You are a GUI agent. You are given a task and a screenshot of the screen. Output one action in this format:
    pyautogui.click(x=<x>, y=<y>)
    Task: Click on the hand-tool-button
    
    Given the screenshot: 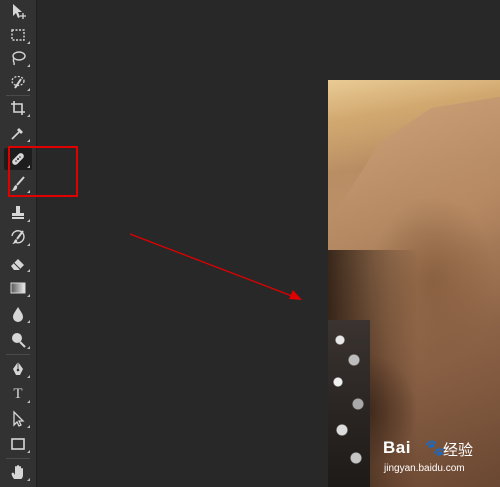 What is the action you would take?
    pyautogui.click(x=18, y=472)
    